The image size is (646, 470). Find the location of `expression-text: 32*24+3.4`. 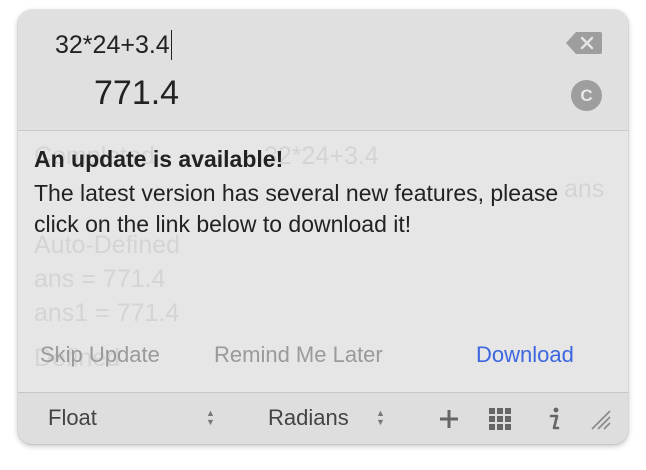

expression-text: 32*24+3.4 is located at coordinates (112, 44).